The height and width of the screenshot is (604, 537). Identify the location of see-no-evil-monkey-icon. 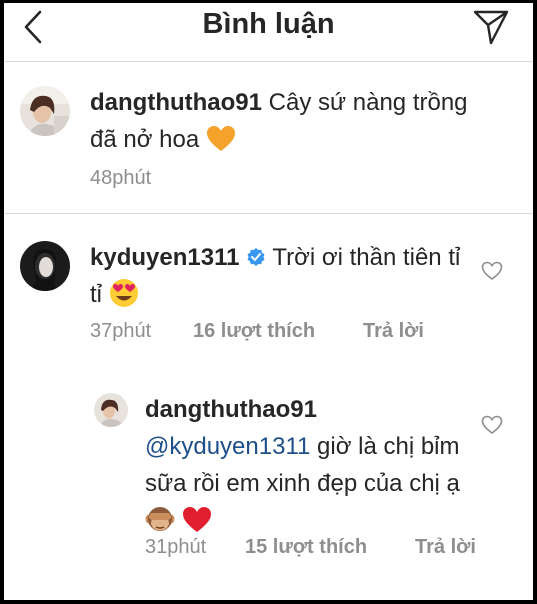
(160, 519).